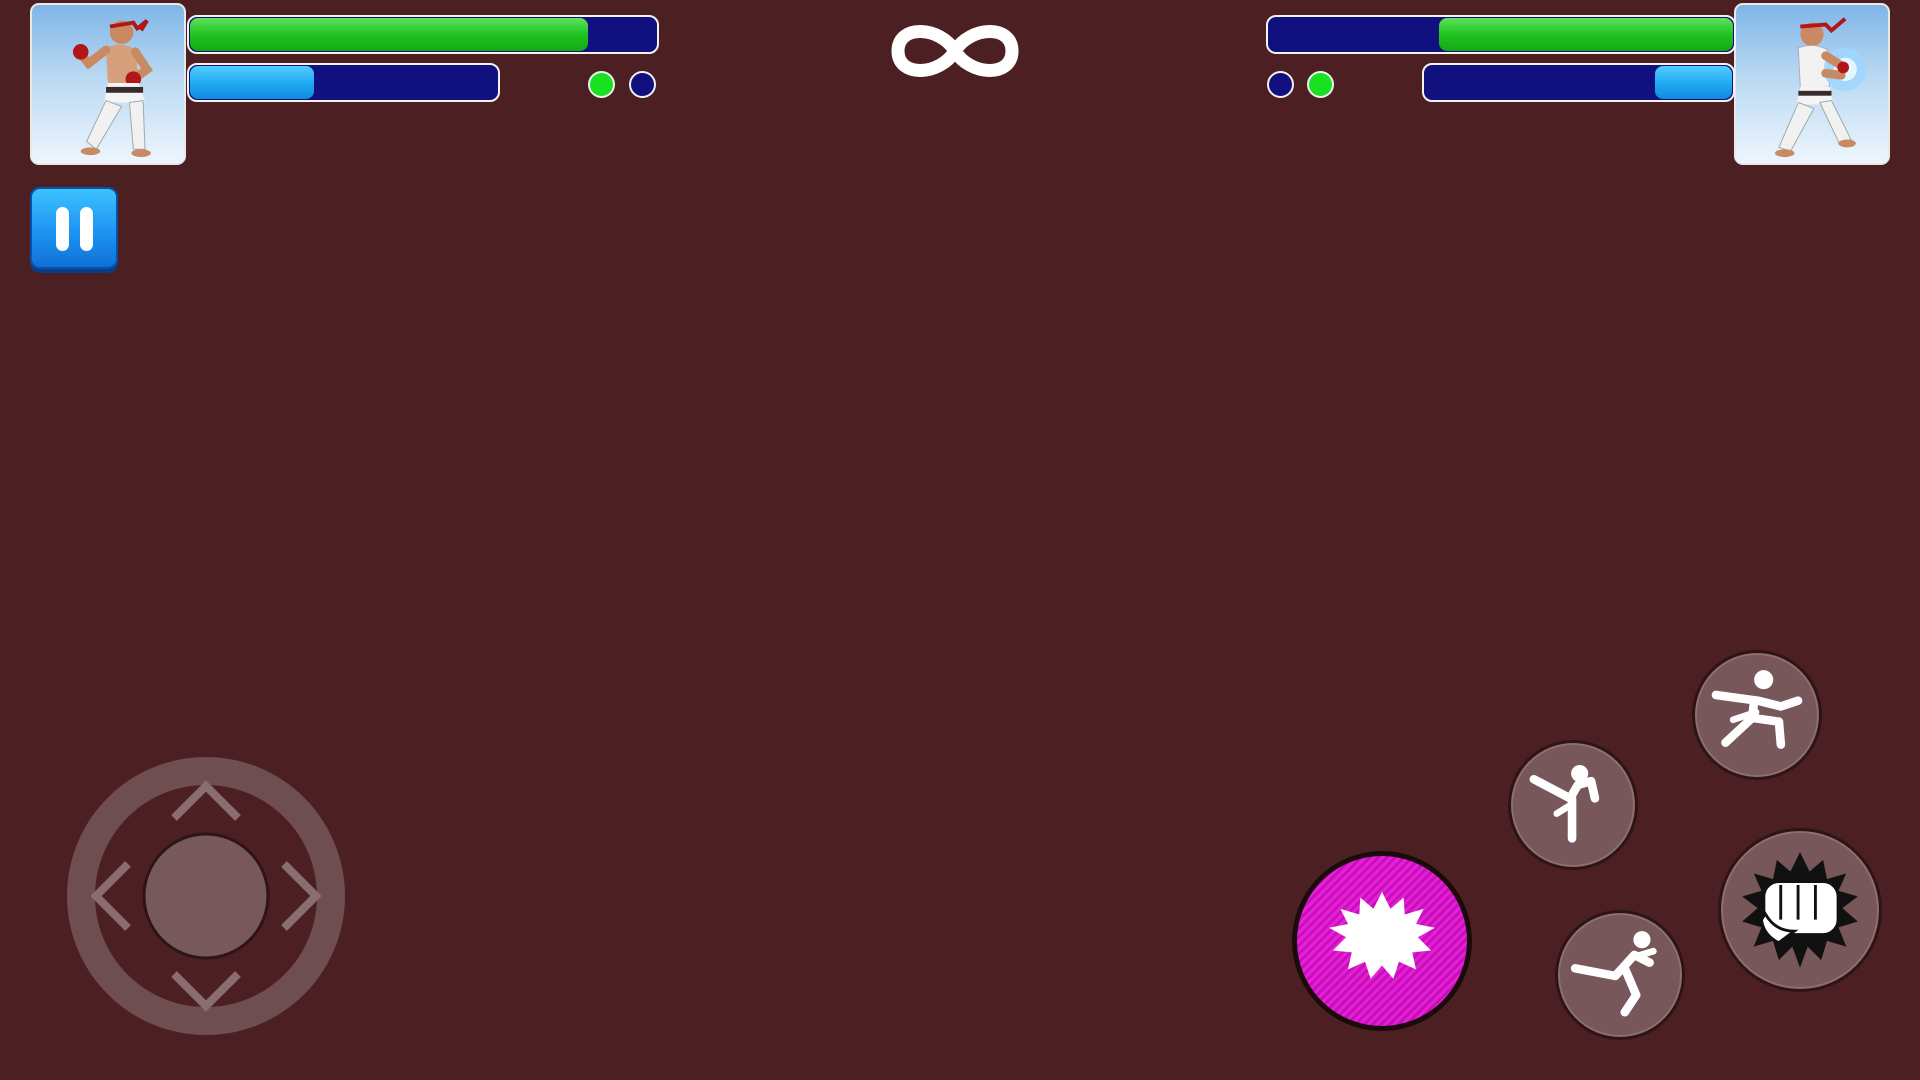  I want to click on player2-health-fill, so click(1586, 34).